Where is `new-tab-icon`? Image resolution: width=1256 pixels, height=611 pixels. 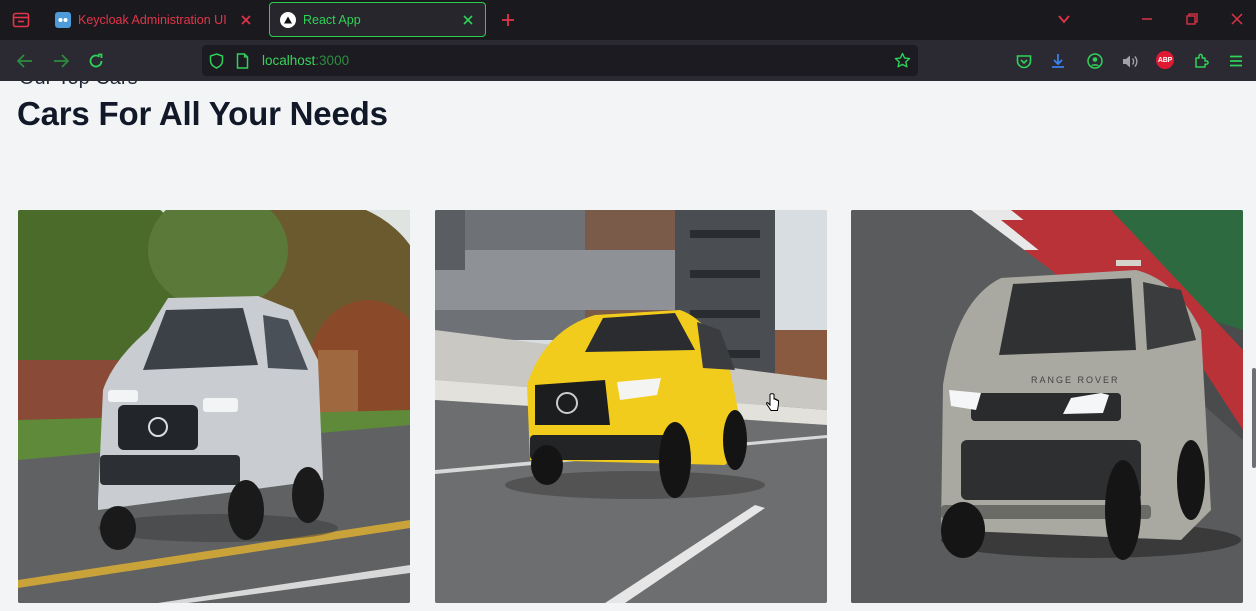
new-tab-icon is located at coordinates (508, 20).